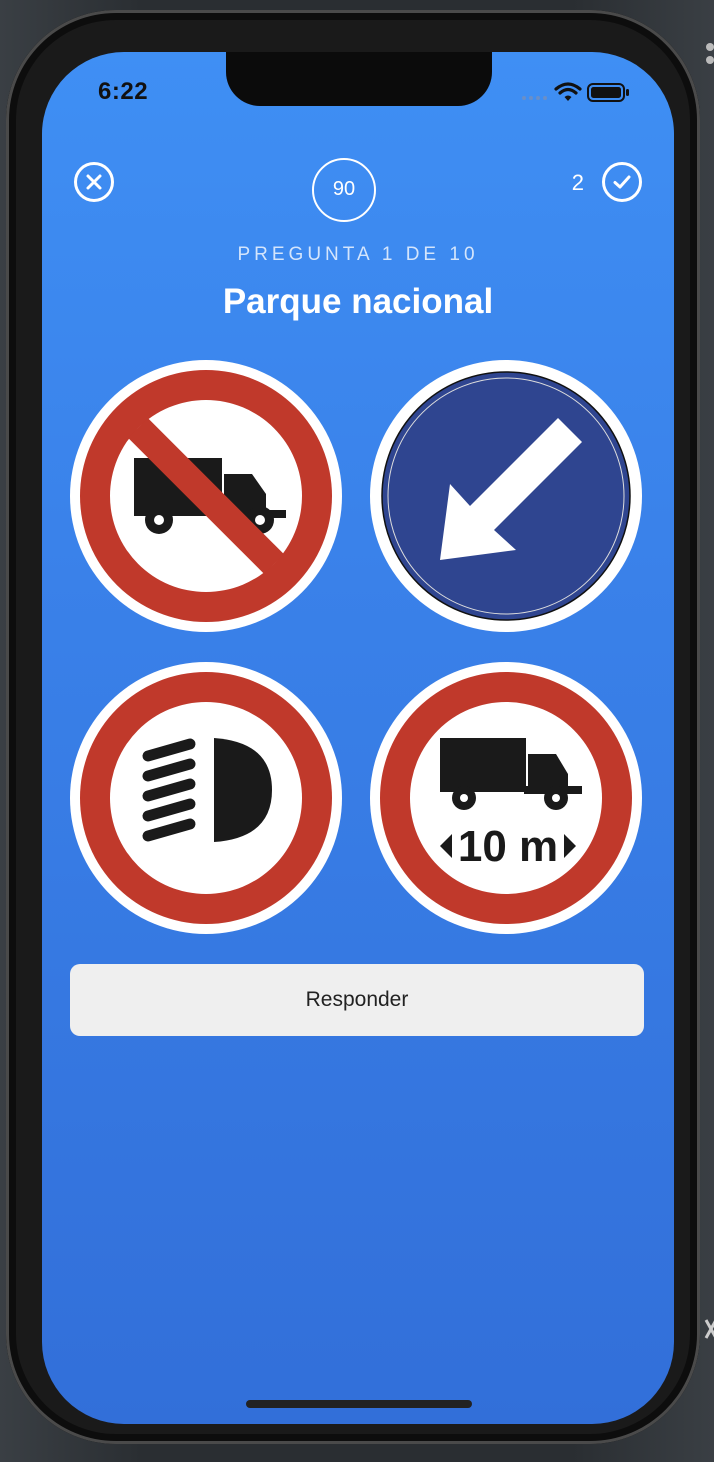 The width and height of the screenshot is (714, 1462). Describe the element at coordinates (357, 1000) in the screenshot. I see `answer-button: Responder` at that location.